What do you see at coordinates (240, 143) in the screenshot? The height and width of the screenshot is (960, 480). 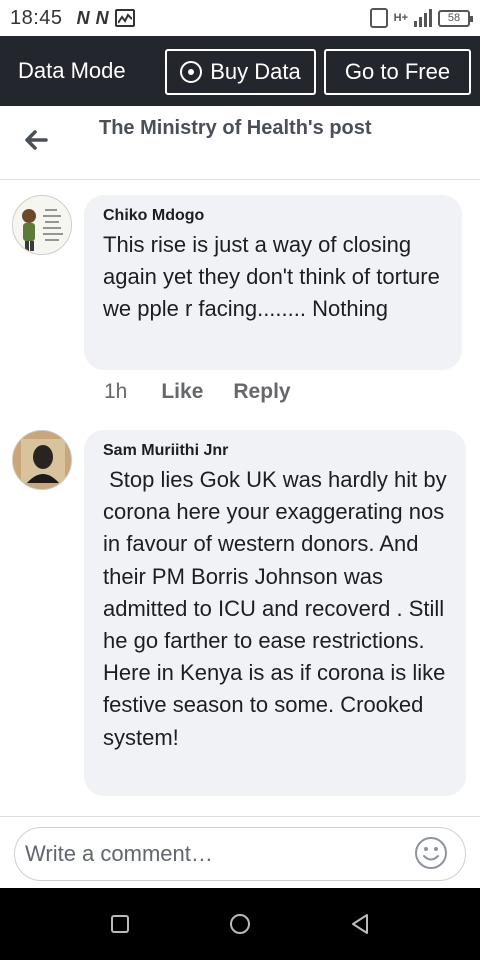 I see `post-header: The Ministry of Health's post` at bounding box center [240, 143].